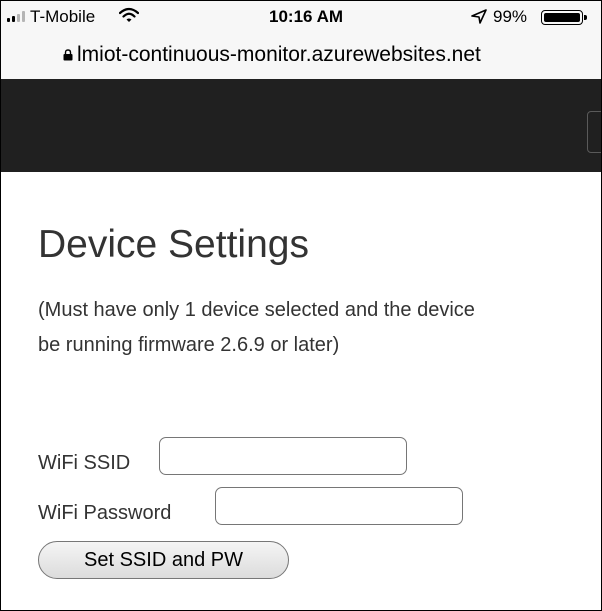 Image resolution: width=602 pixels, height=611 pixels. Describe the element at coordinates (105, 513) in the screenshot. I see `password-label: WiFi Password` at that location.